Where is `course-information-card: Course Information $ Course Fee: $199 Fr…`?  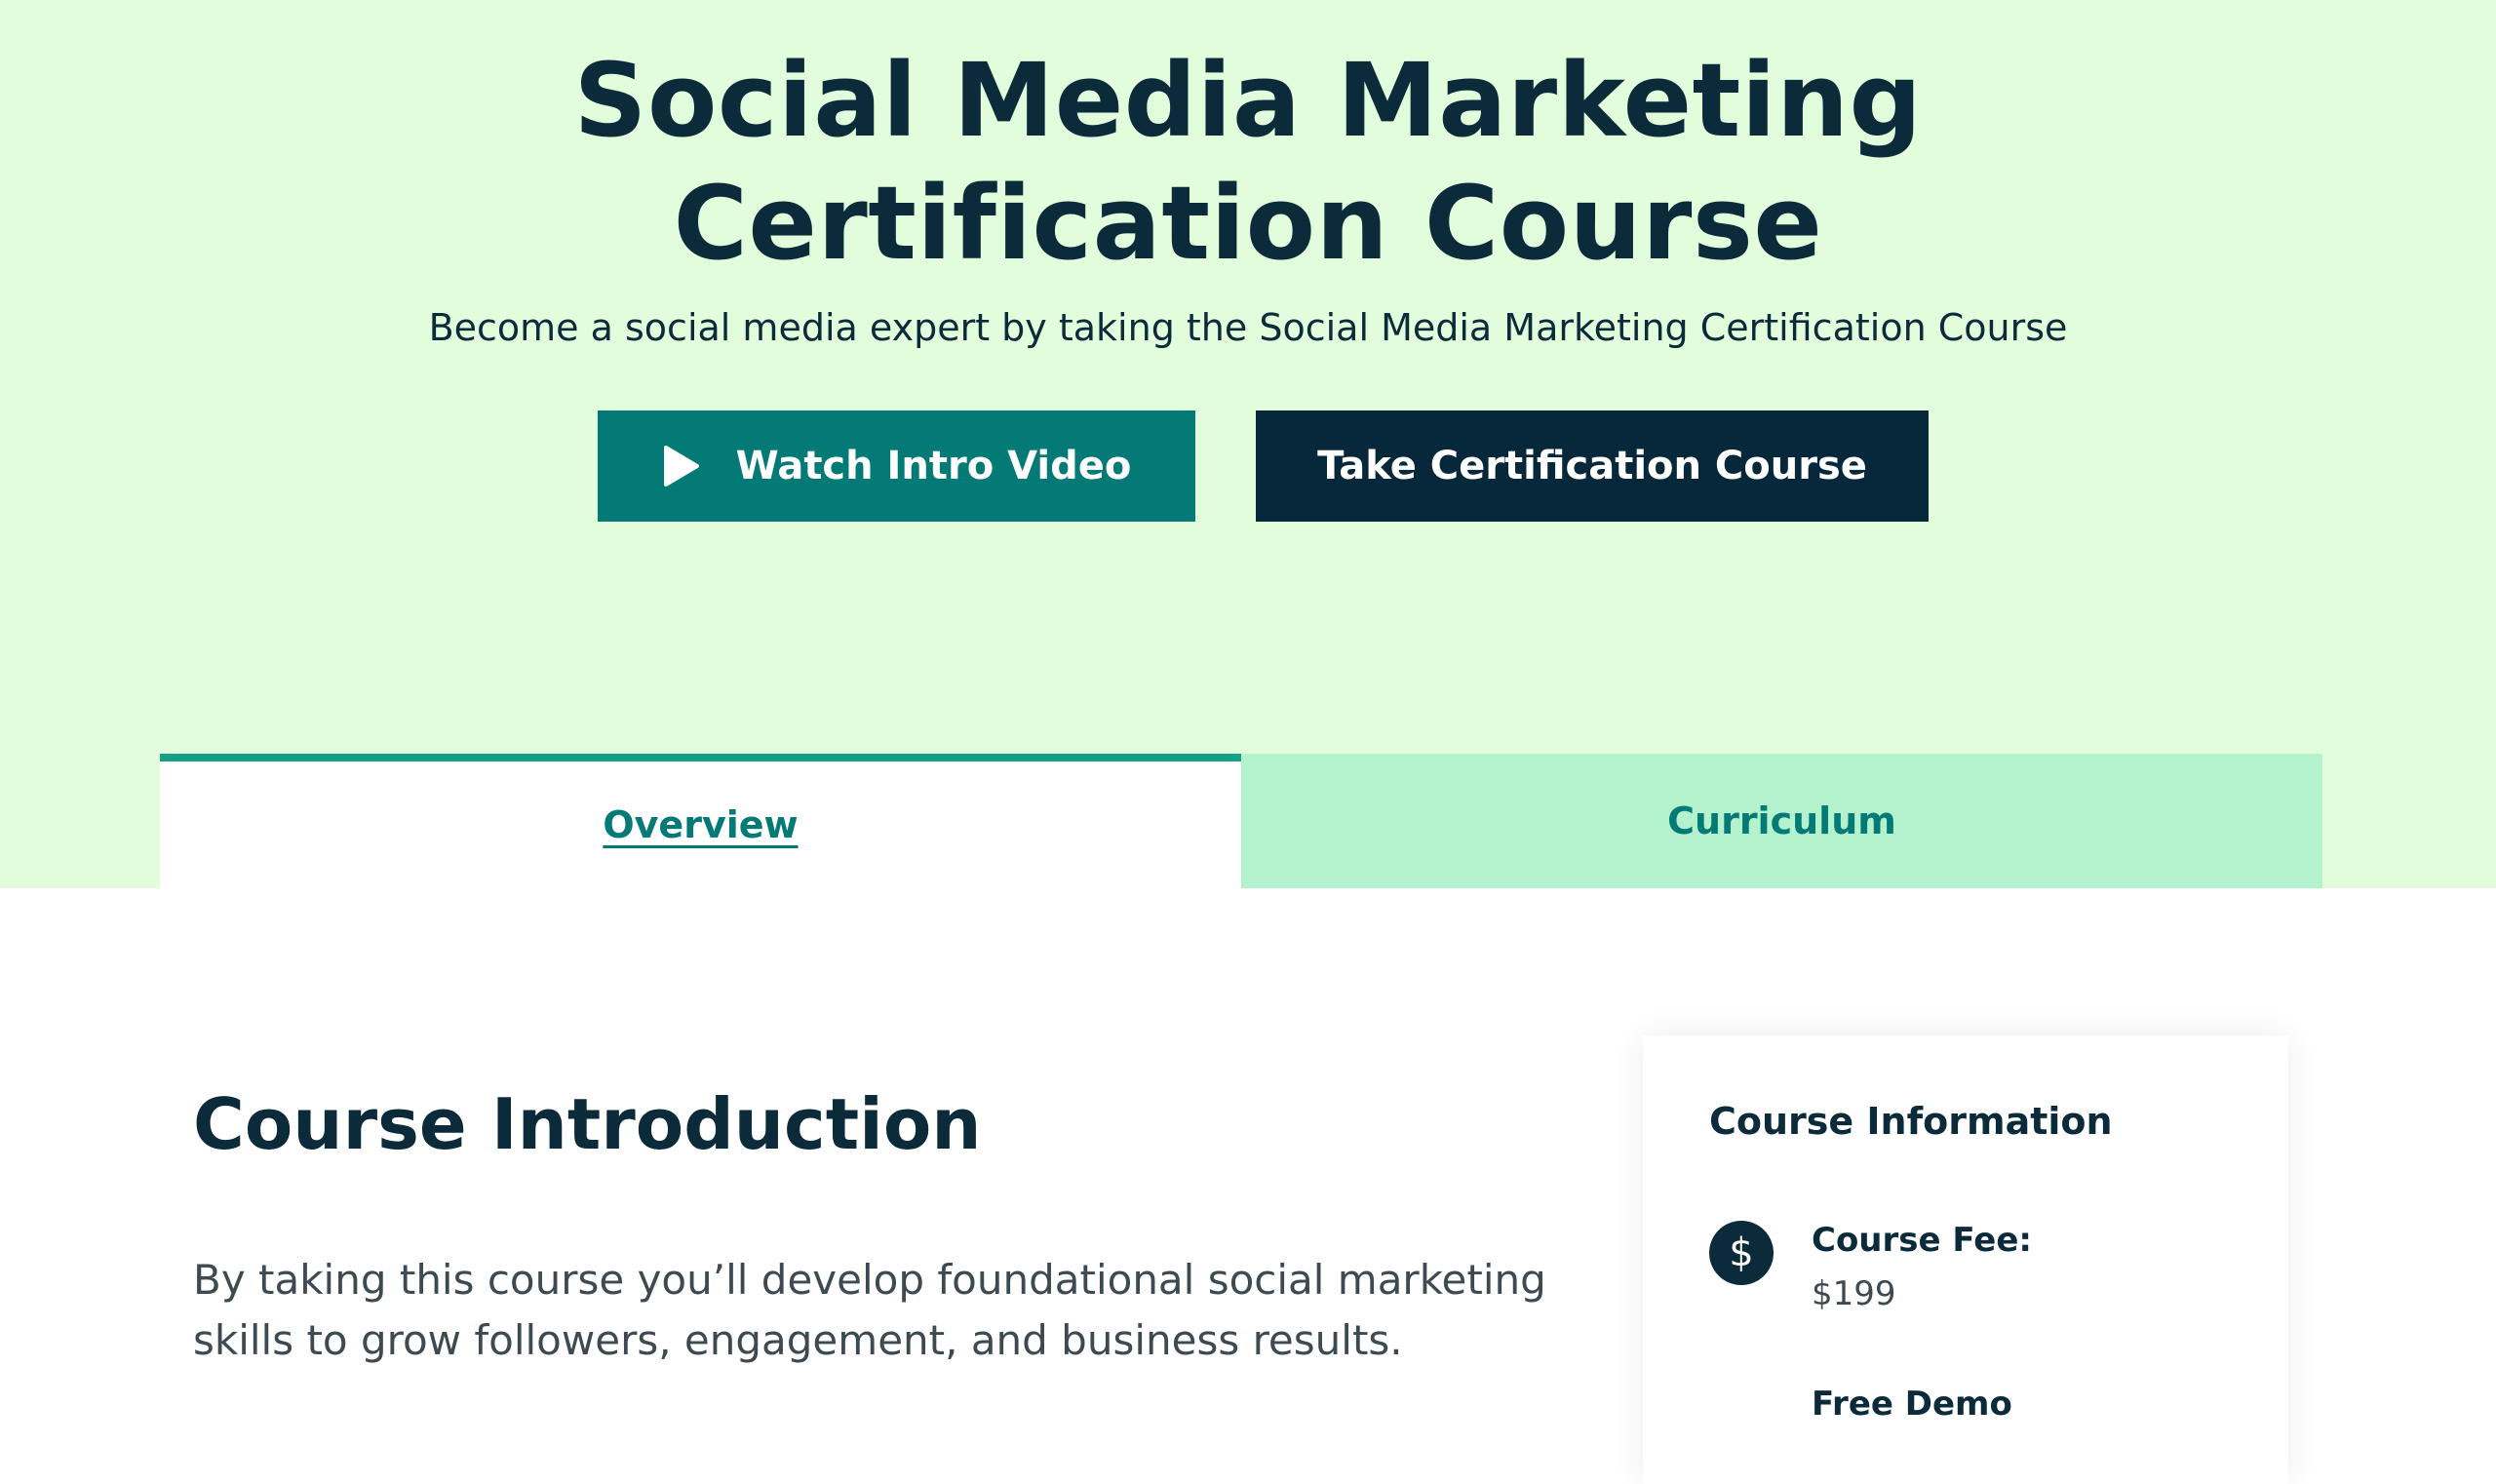
course-information-card: Course Information $ Course Fee: $199 Fr… is located at coordinates (1965, 1259).